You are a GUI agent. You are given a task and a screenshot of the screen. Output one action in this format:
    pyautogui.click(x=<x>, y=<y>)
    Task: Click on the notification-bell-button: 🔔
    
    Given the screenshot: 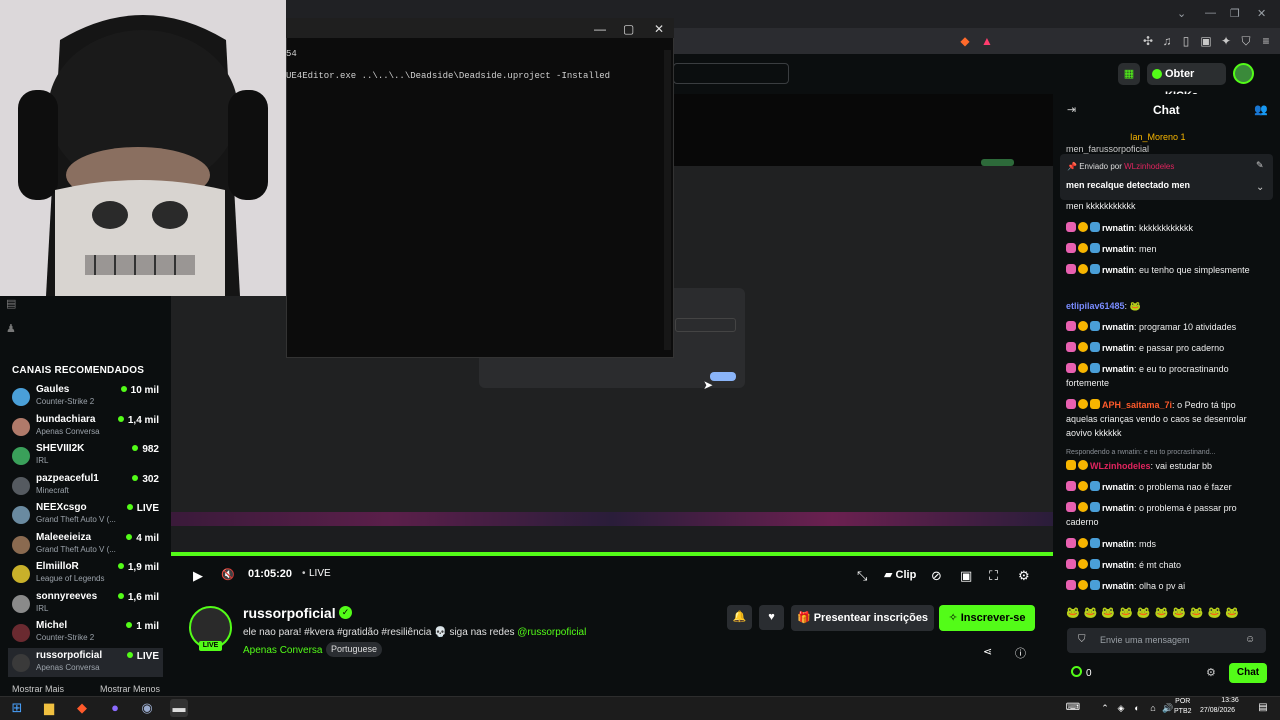 What is the action you would take?
    pyautogui.click(x=739, y=617)
    